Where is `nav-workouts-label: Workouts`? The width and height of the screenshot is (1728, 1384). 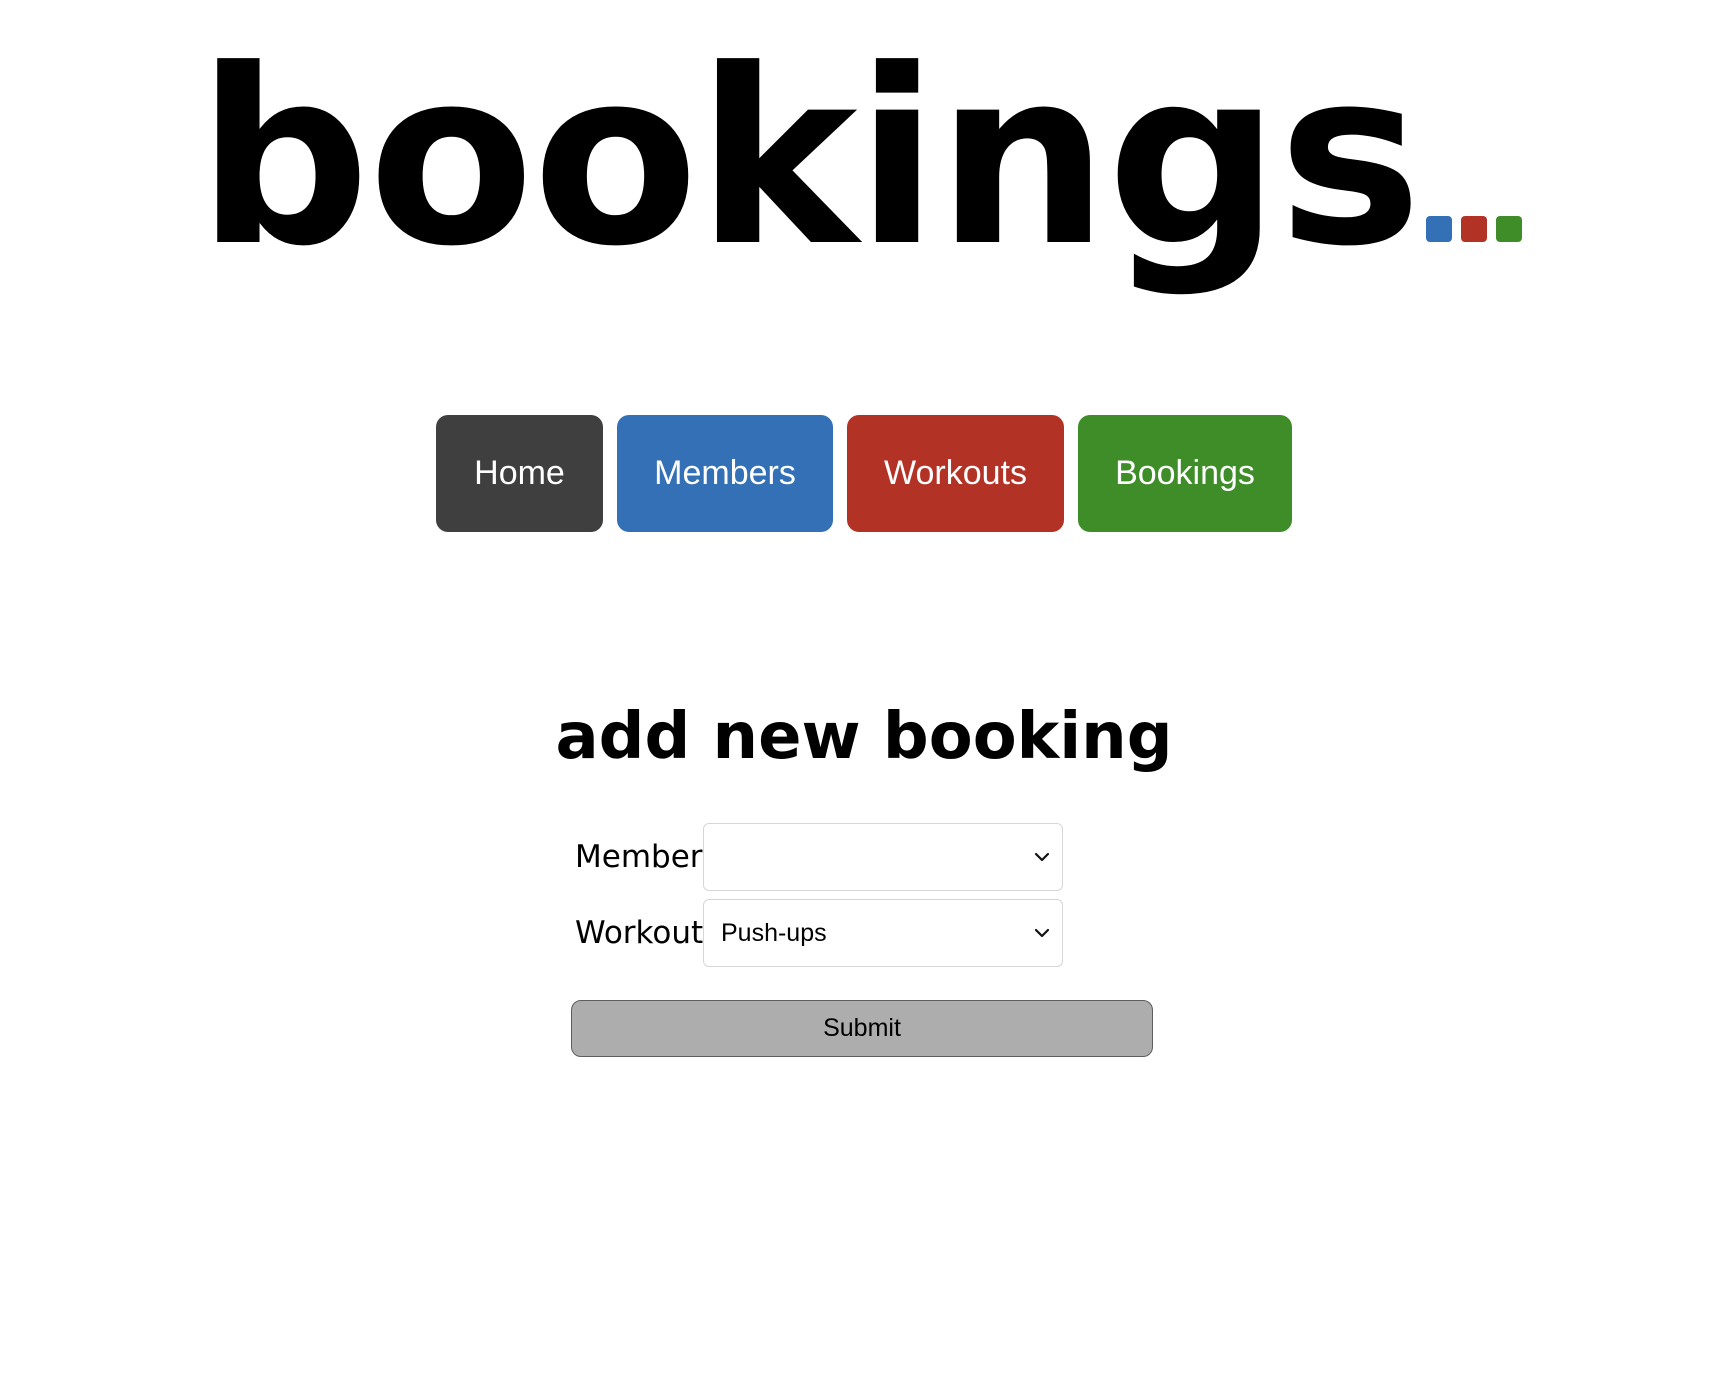
nav-workouts-label: Workouts is located at coordinates (955, 473).